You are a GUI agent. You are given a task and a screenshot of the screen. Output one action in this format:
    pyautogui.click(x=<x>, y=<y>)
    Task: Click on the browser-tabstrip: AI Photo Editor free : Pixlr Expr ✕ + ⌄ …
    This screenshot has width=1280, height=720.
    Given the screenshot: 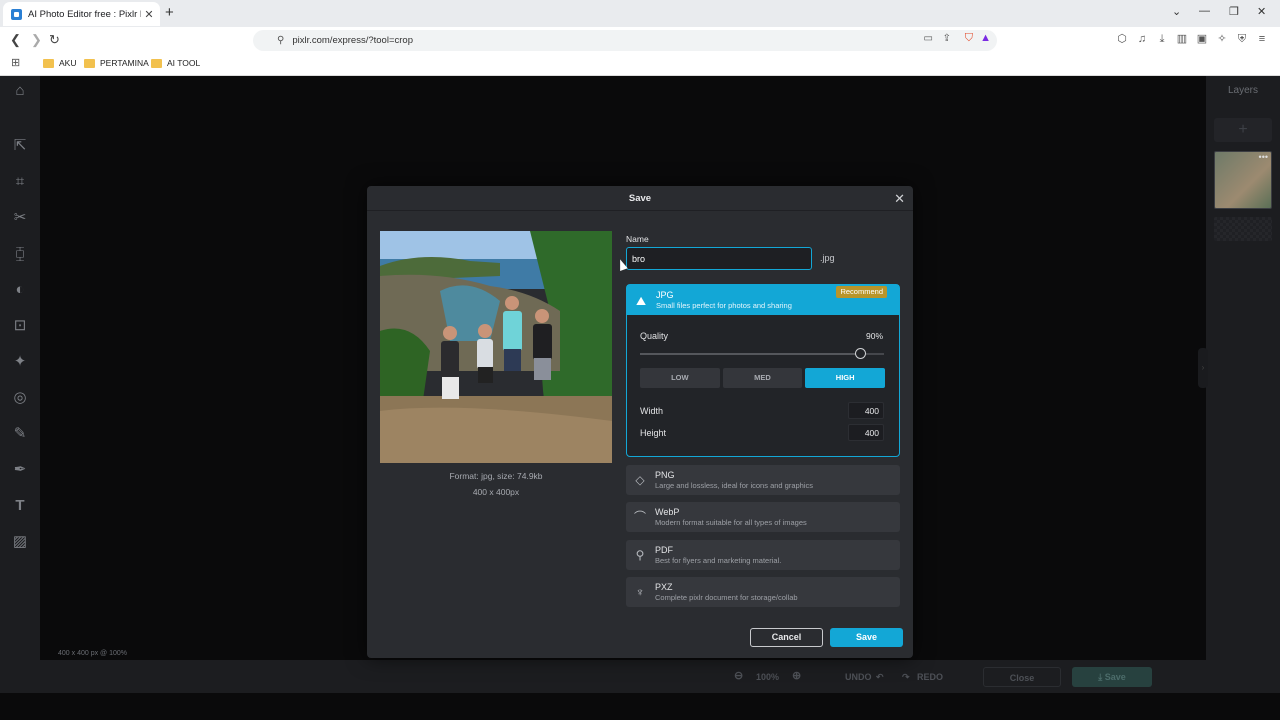 What is the action you would take?
    pyautogui.click(x=640, y=13)
    